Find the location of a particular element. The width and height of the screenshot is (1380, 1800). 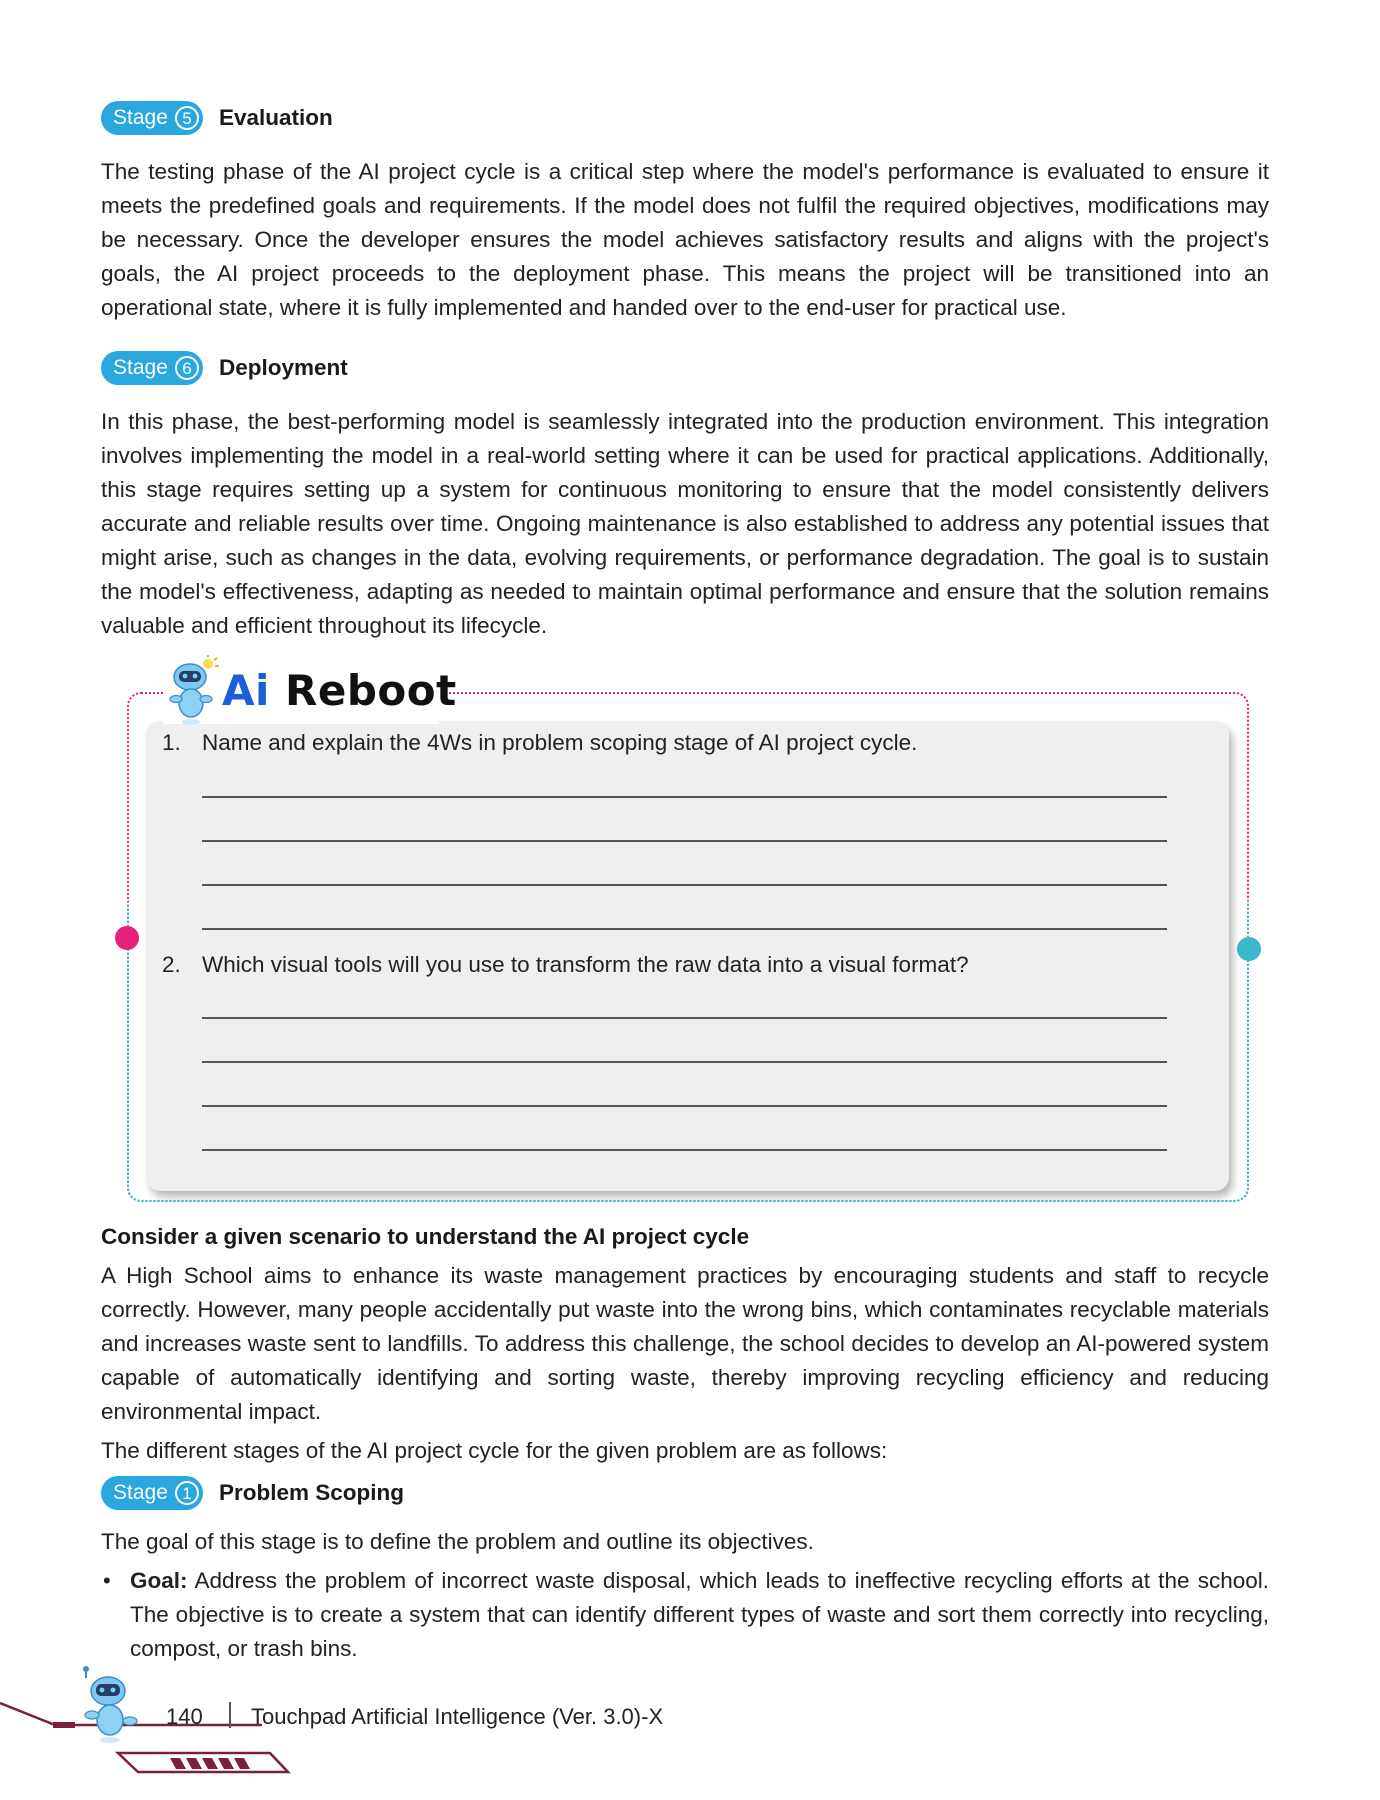

footer-decoration is located at coordinates (145, 1720).